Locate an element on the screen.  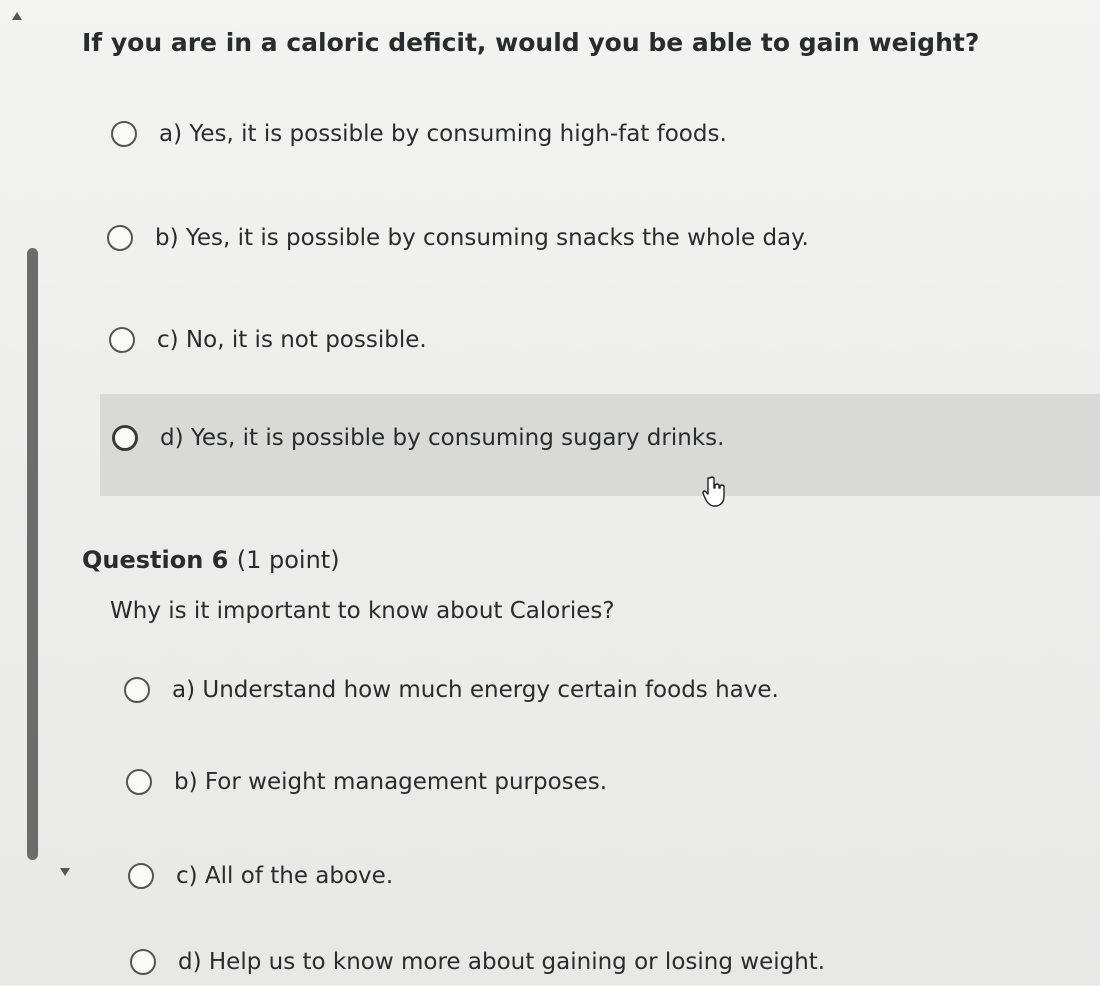
question-6-option-c: c) All of the above. is located at coordinates (260, 876).